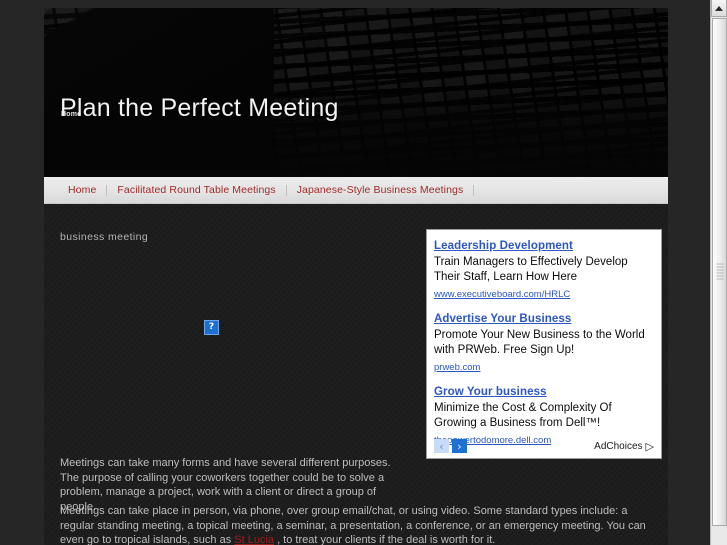 This screenshot has width=727, height=545. What do you see at coordinates (459, 446) in the screenshot?
I see `ad-next-button: ›` at bounding box center [459, 446].